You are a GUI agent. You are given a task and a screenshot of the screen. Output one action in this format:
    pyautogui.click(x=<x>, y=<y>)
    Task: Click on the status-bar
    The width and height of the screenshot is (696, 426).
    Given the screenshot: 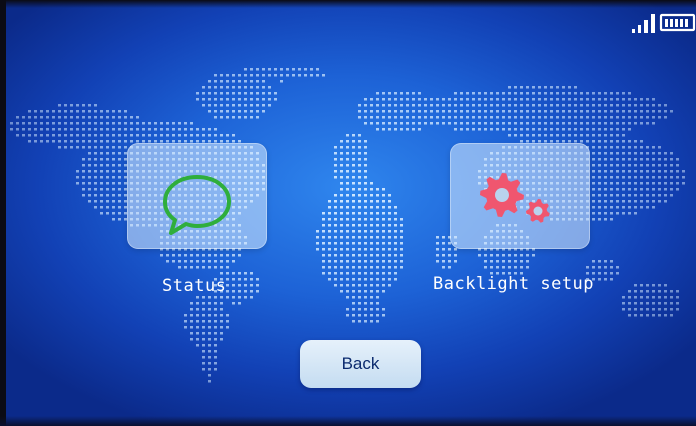 What is the action you would take?
    pyautogui.click(x=664, y=23)
    